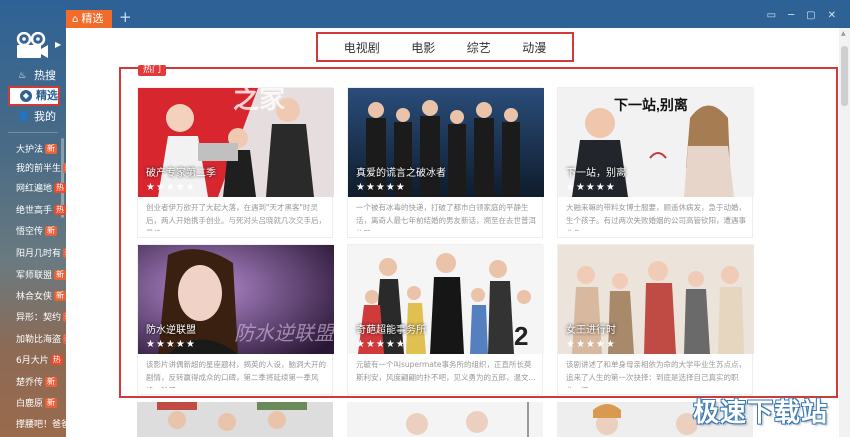  What do you see at coordinates (58, 44) in the screenshot?
I see `chevron-right-icon: ▶` at bounding box center [58, 44].